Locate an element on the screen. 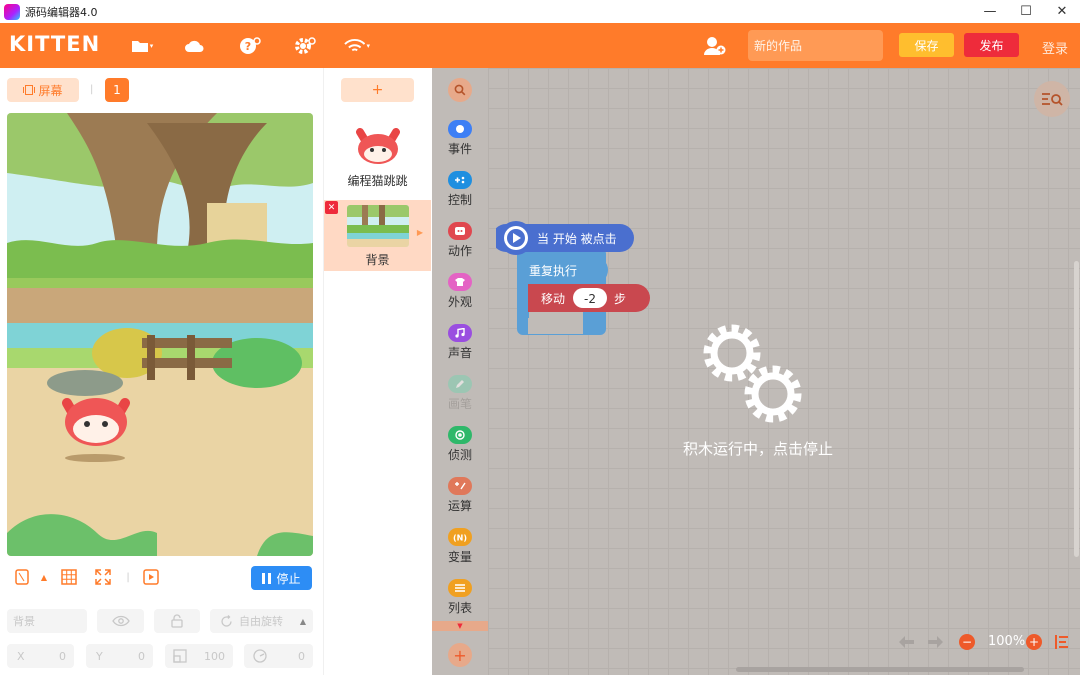 The image size is (1080, 675). work-name-input is located at coordinates (815, 45).